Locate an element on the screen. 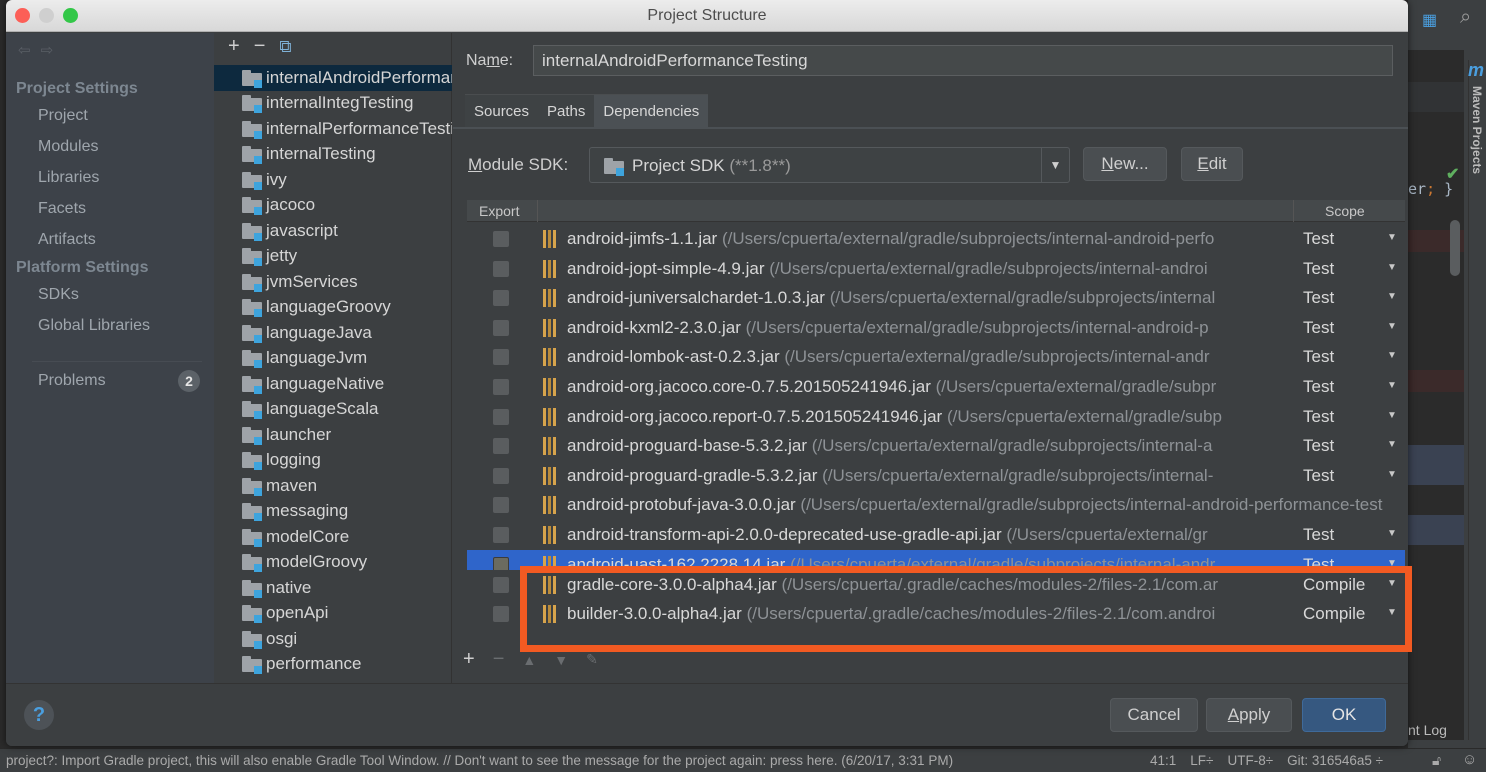 This screenshot has width=1486, height=772. nav-item-artifacts: Artifacts is located at coordinates (67, 240).